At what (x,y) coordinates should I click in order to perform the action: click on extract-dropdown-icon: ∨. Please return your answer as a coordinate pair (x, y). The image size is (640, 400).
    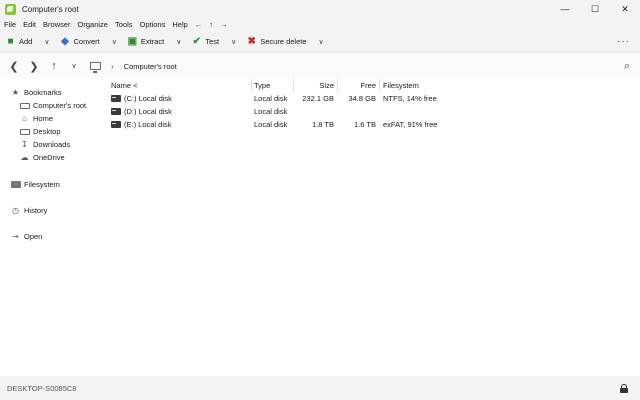
    Looking at the image, I should click on (178, 42).